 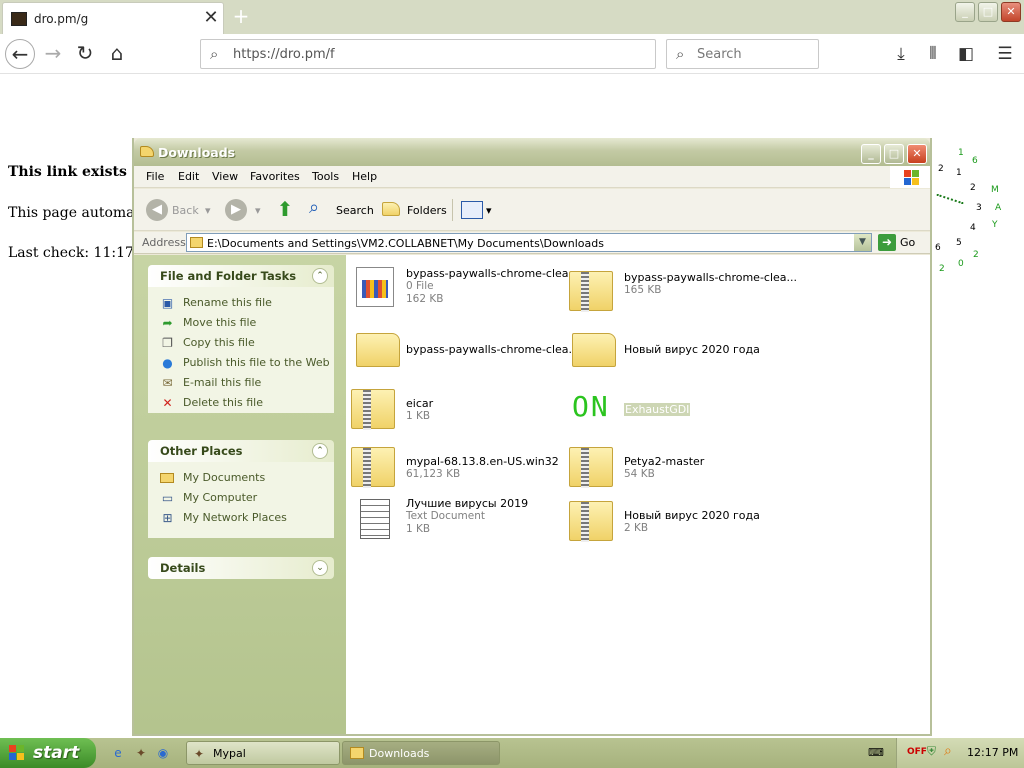 I want to click on panel-header: Other Places ⌃, so click(x=241, y=451).